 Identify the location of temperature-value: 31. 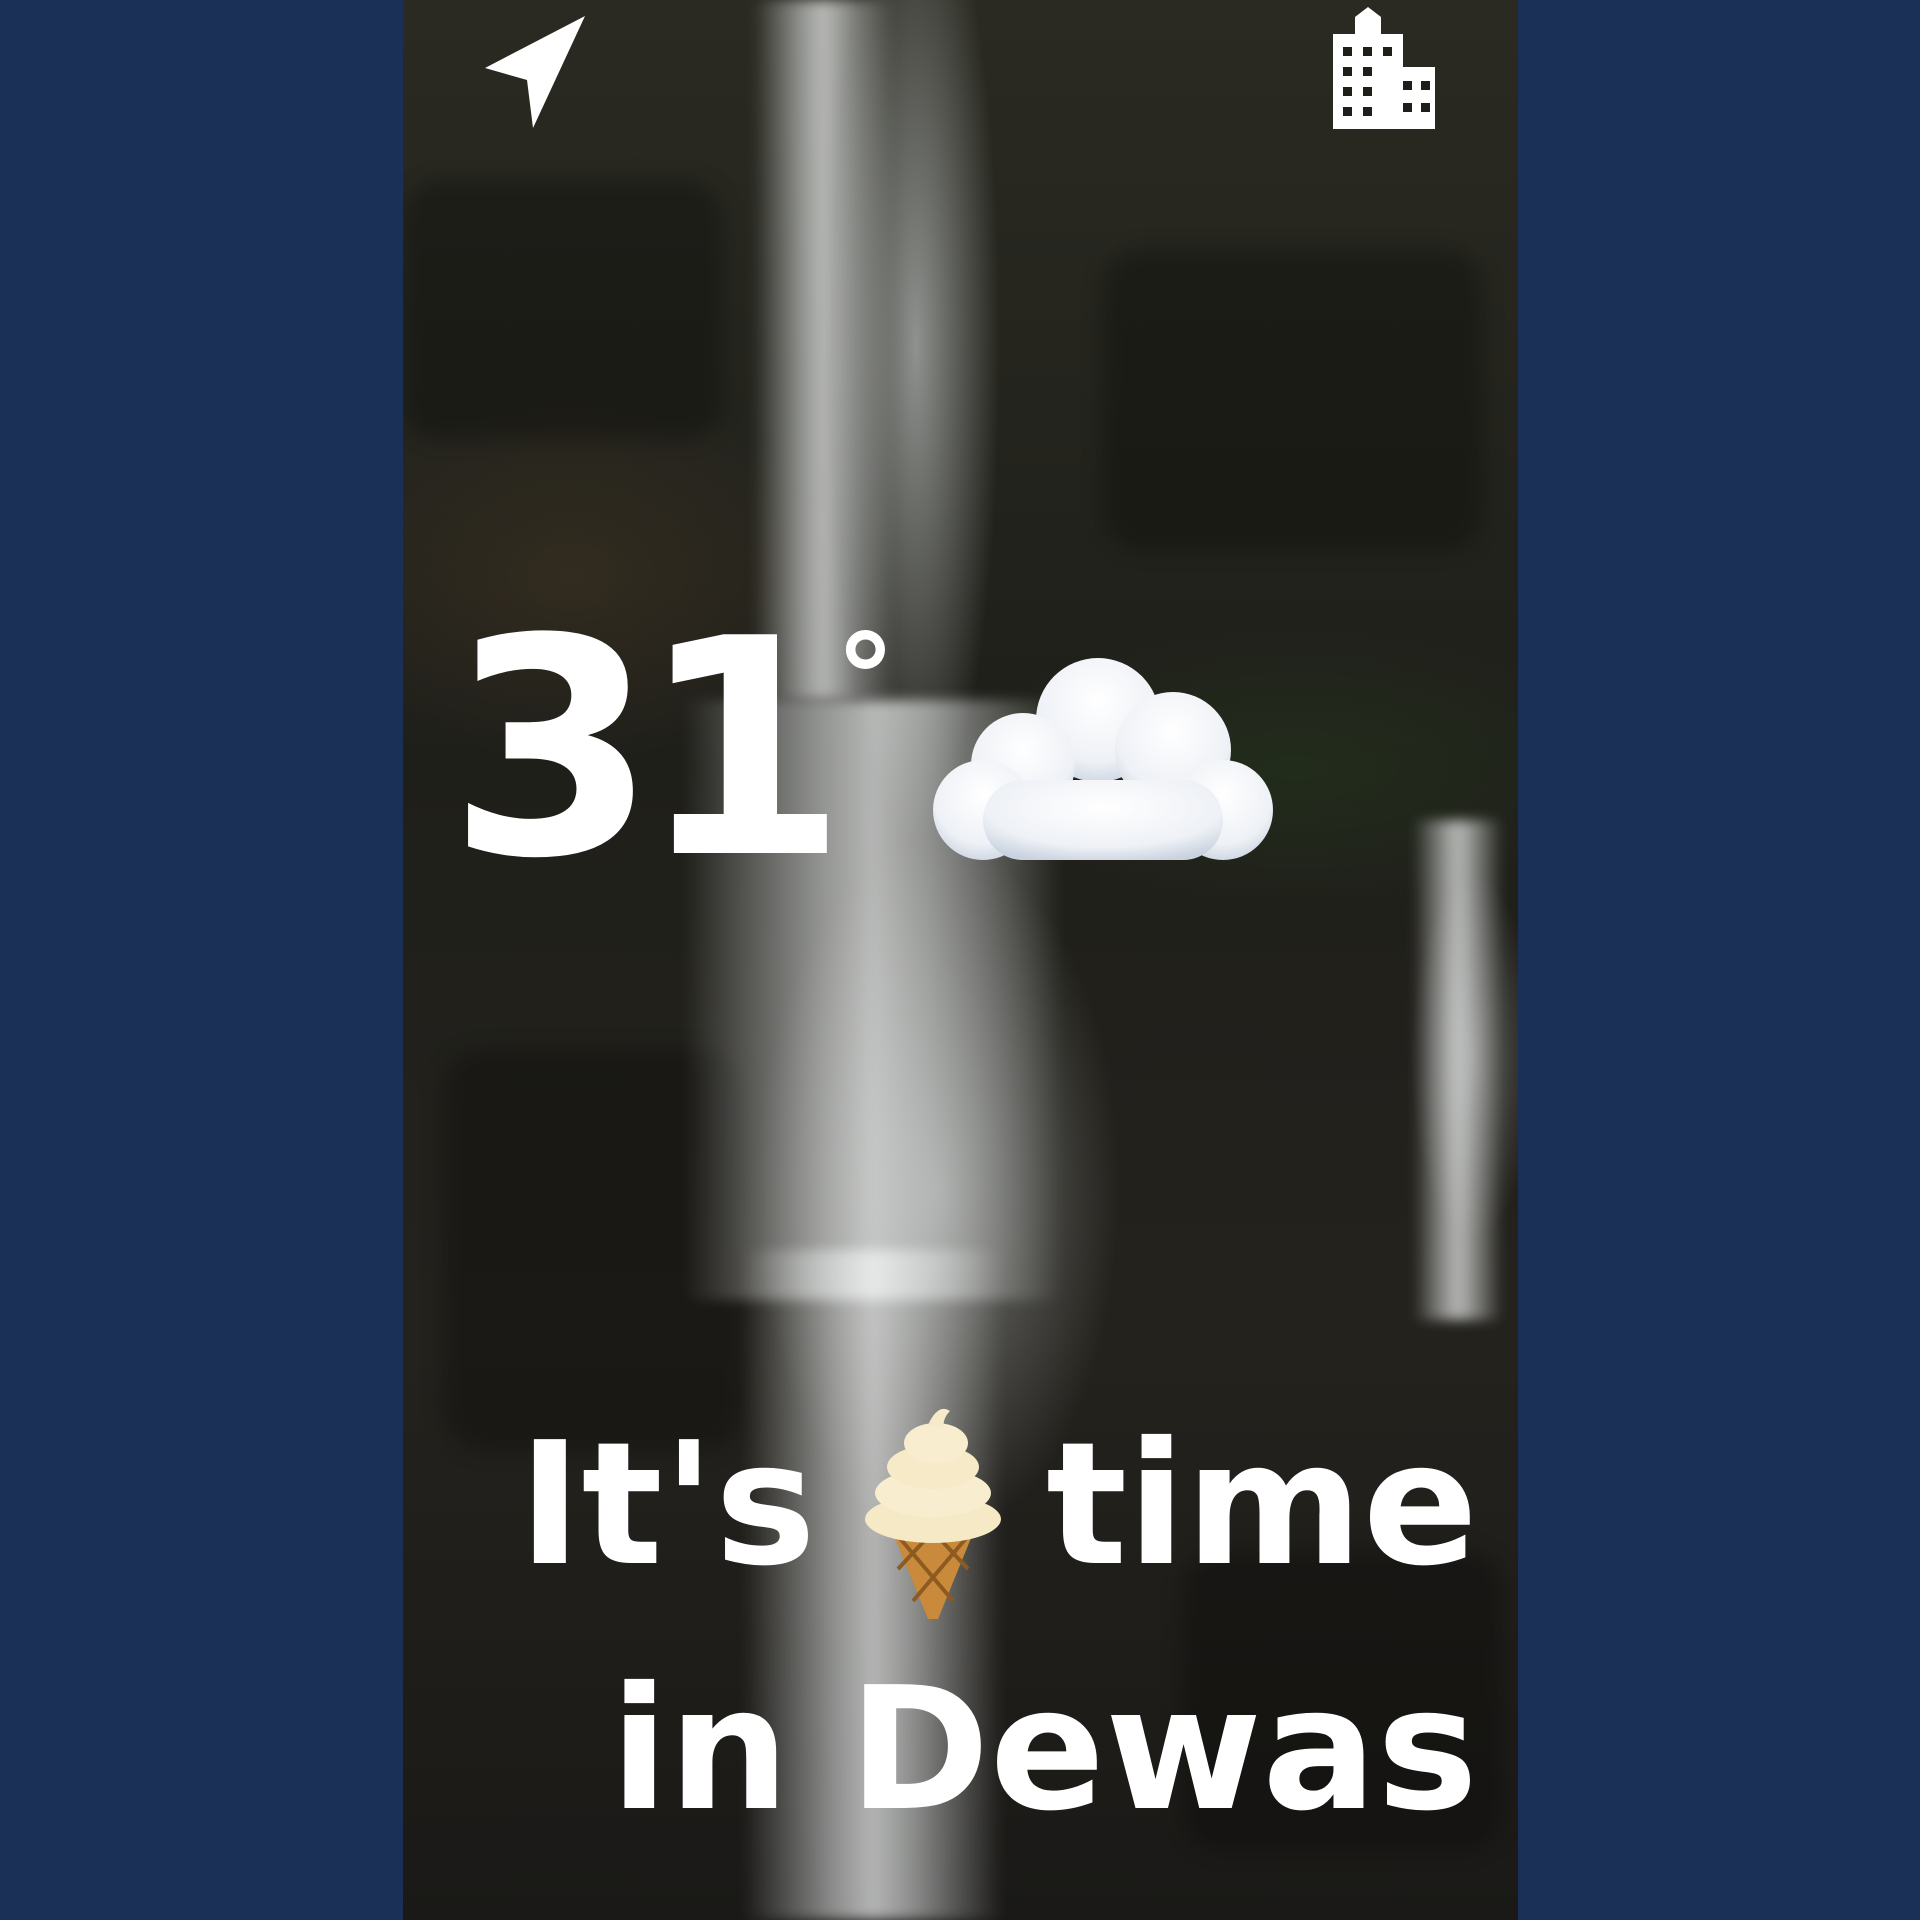
(648, 749).